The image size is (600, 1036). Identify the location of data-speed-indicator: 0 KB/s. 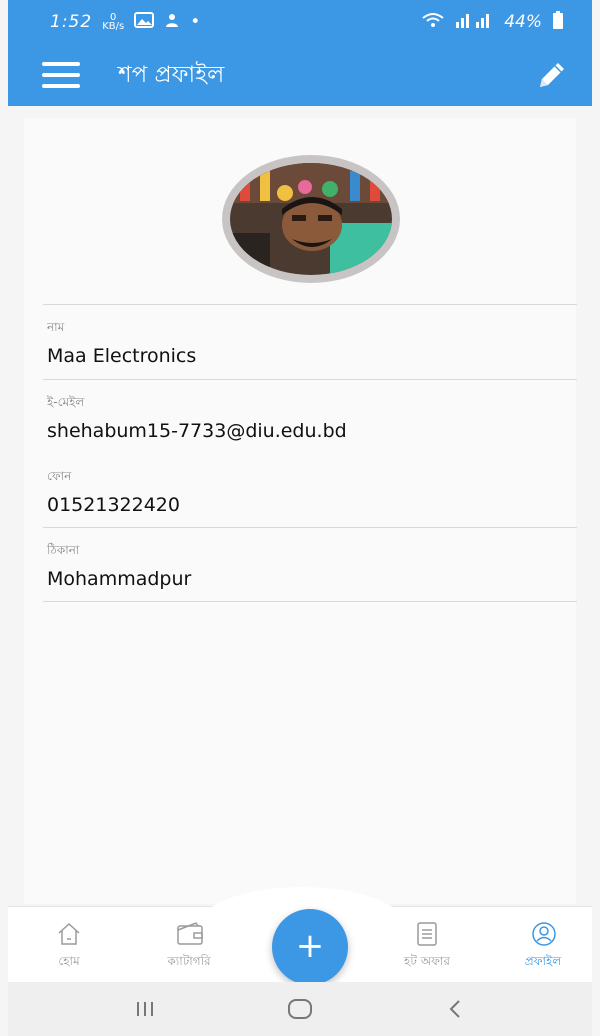
(113, 22).